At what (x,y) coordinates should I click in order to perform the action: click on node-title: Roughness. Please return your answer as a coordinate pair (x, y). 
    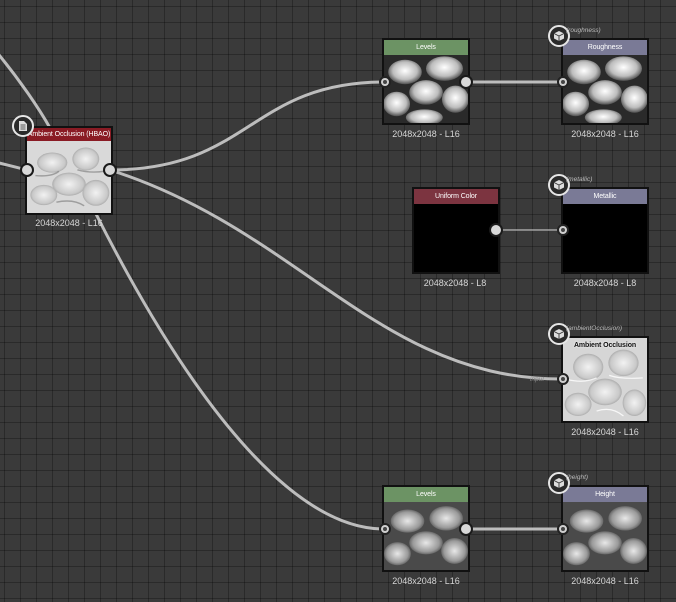
    Looking at the image, I should click on (605, 47).